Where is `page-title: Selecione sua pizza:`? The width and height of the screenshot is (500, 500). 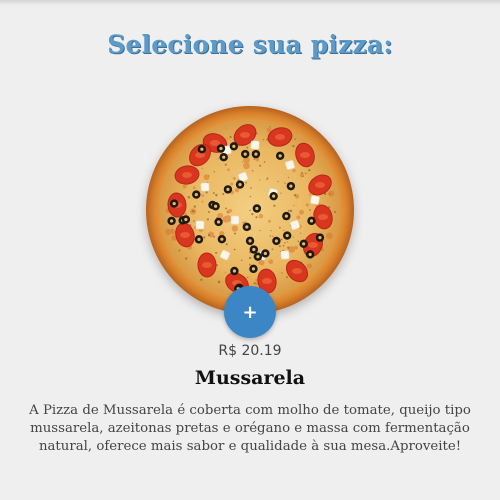 page-title: Selecione sua pizza: is located at coordinates (250, 44).